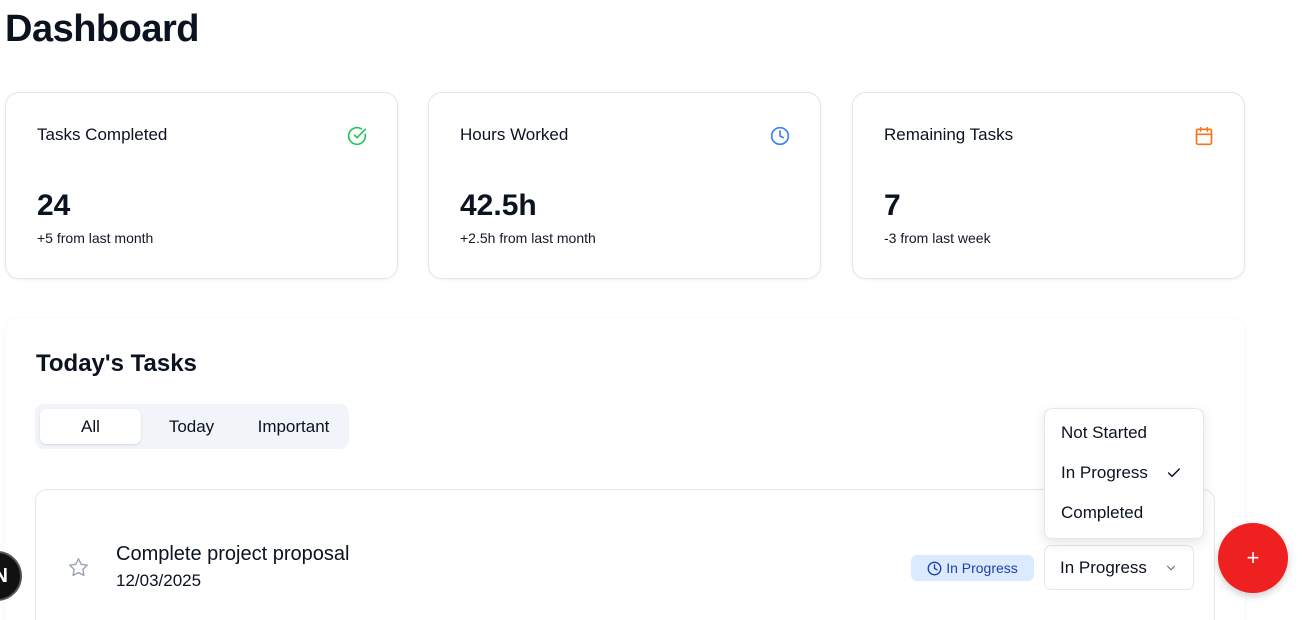 The width and height of the screenshot is (1302, 620). I want to click on filter-tabs: All Today Important, so click(192, 426).